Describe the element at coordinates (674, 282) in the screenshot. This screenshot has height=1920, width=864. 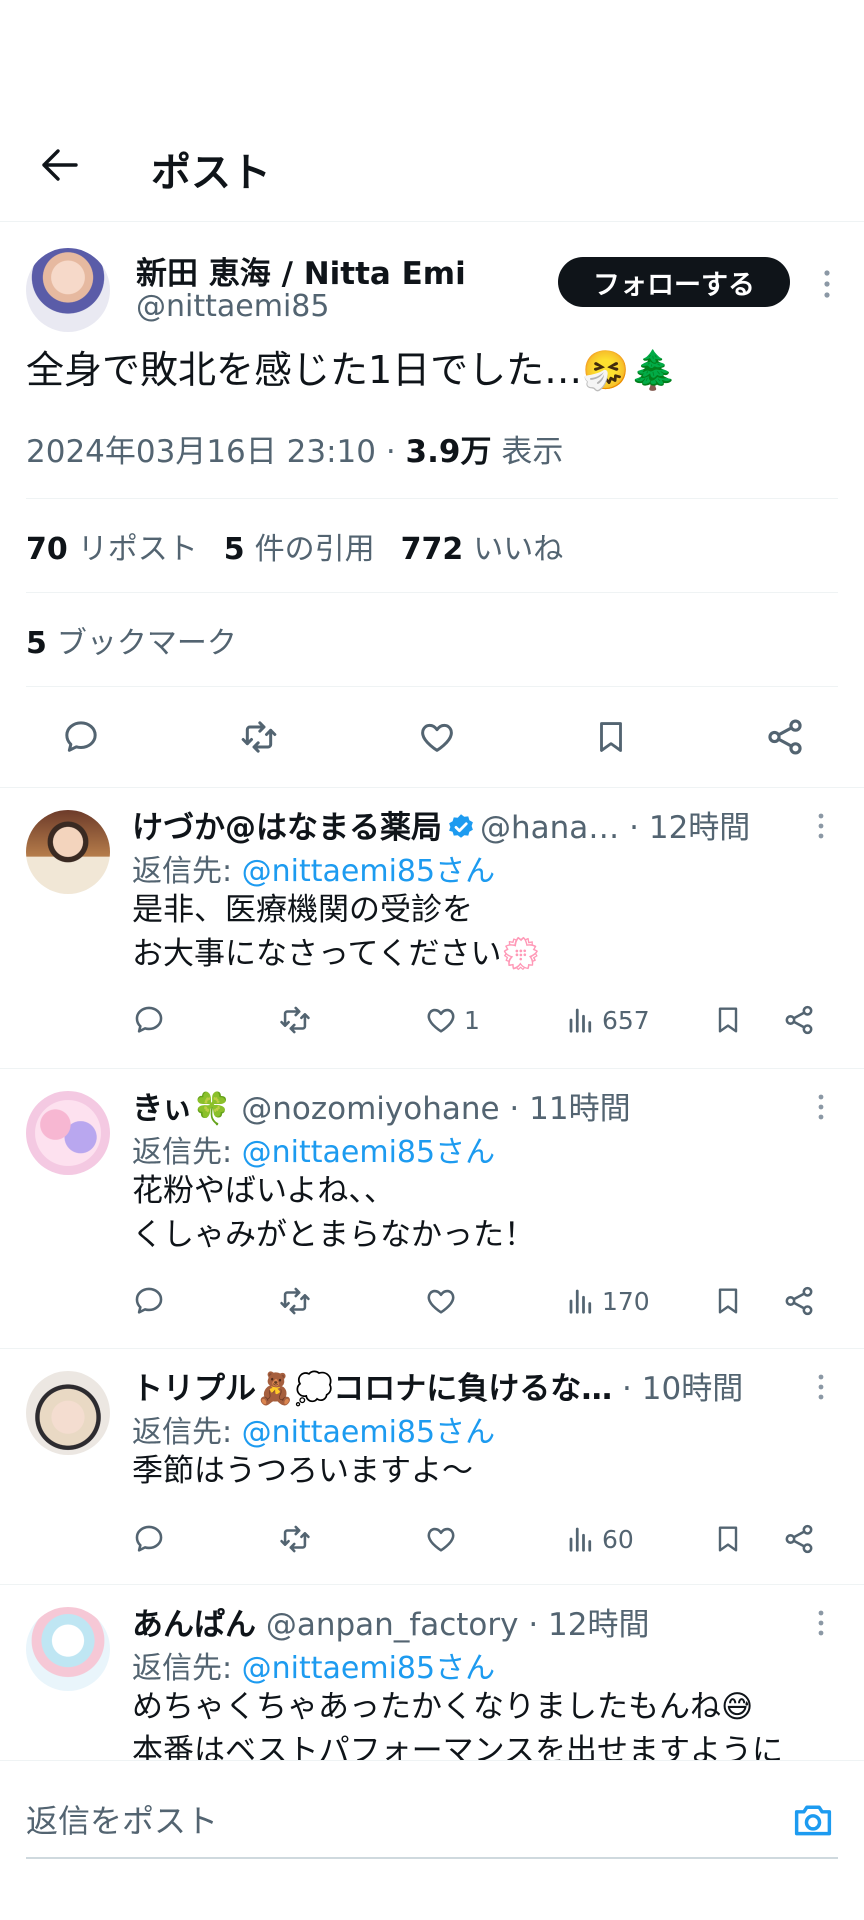
I see `follow-button: フォローする` at that location.